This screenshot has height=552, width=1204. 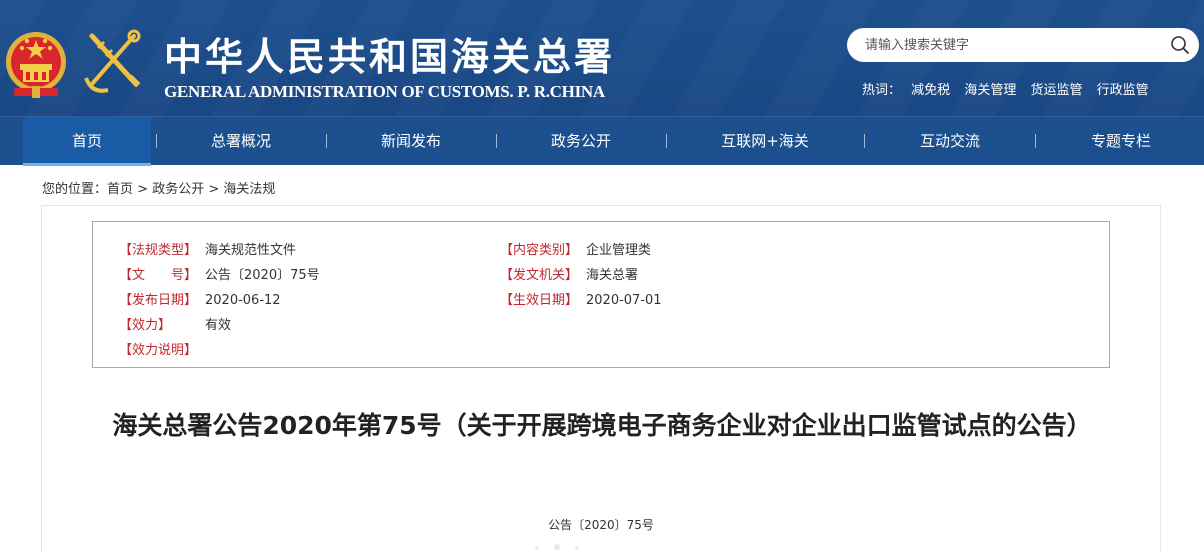 I want to click on nav-item-overview: 总署概况, so click(x=241, y=141).